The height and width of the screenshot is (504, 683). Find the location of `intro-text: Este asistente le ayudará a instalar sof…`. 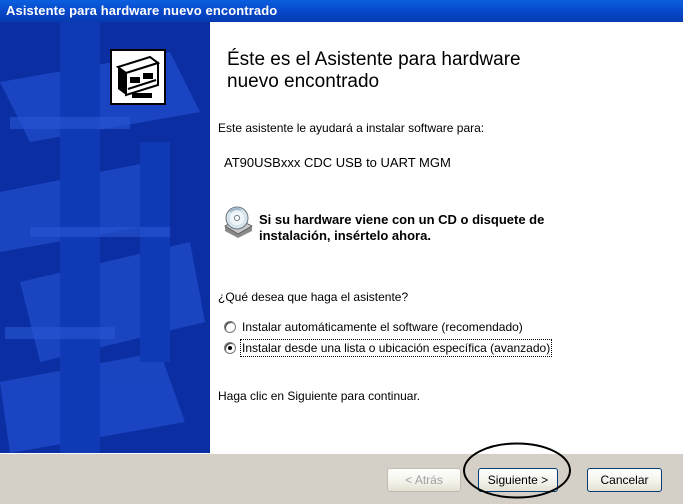

intro-text: Este asistente le ayudará a instalar sof… is located at coordinates (351, 128).